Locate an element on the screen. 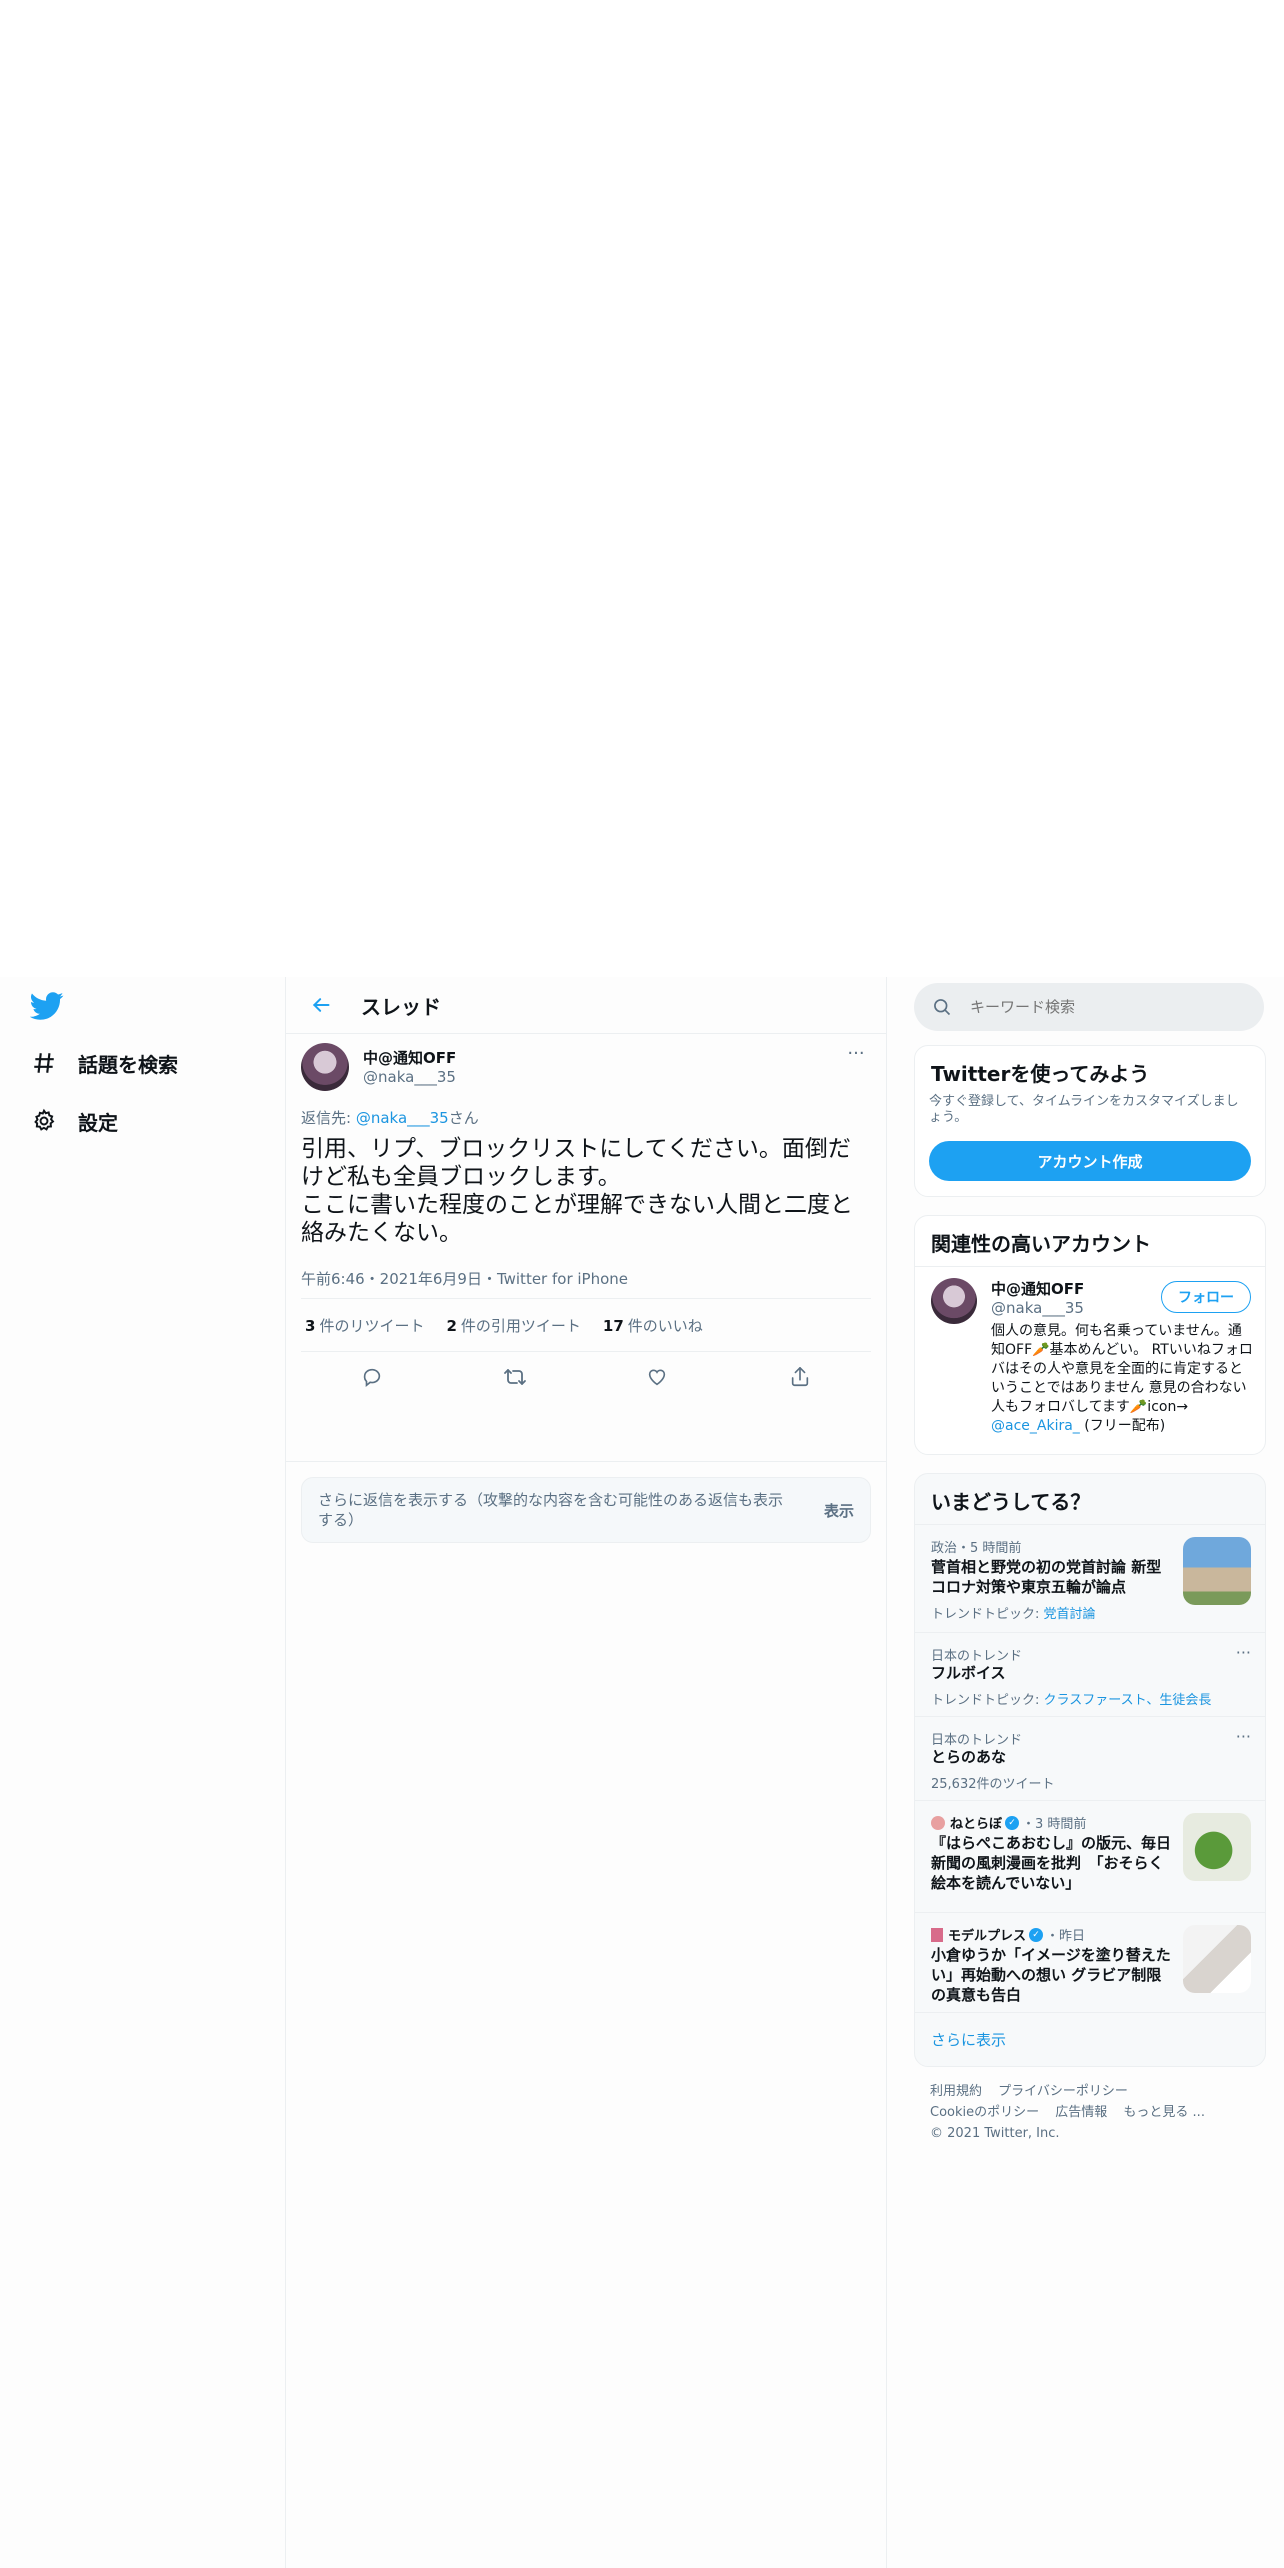 The height and width of the screenshot is (2568, 1284). retweet-count-link: 3 件のリツイート is located at coordinates (364, 1325).